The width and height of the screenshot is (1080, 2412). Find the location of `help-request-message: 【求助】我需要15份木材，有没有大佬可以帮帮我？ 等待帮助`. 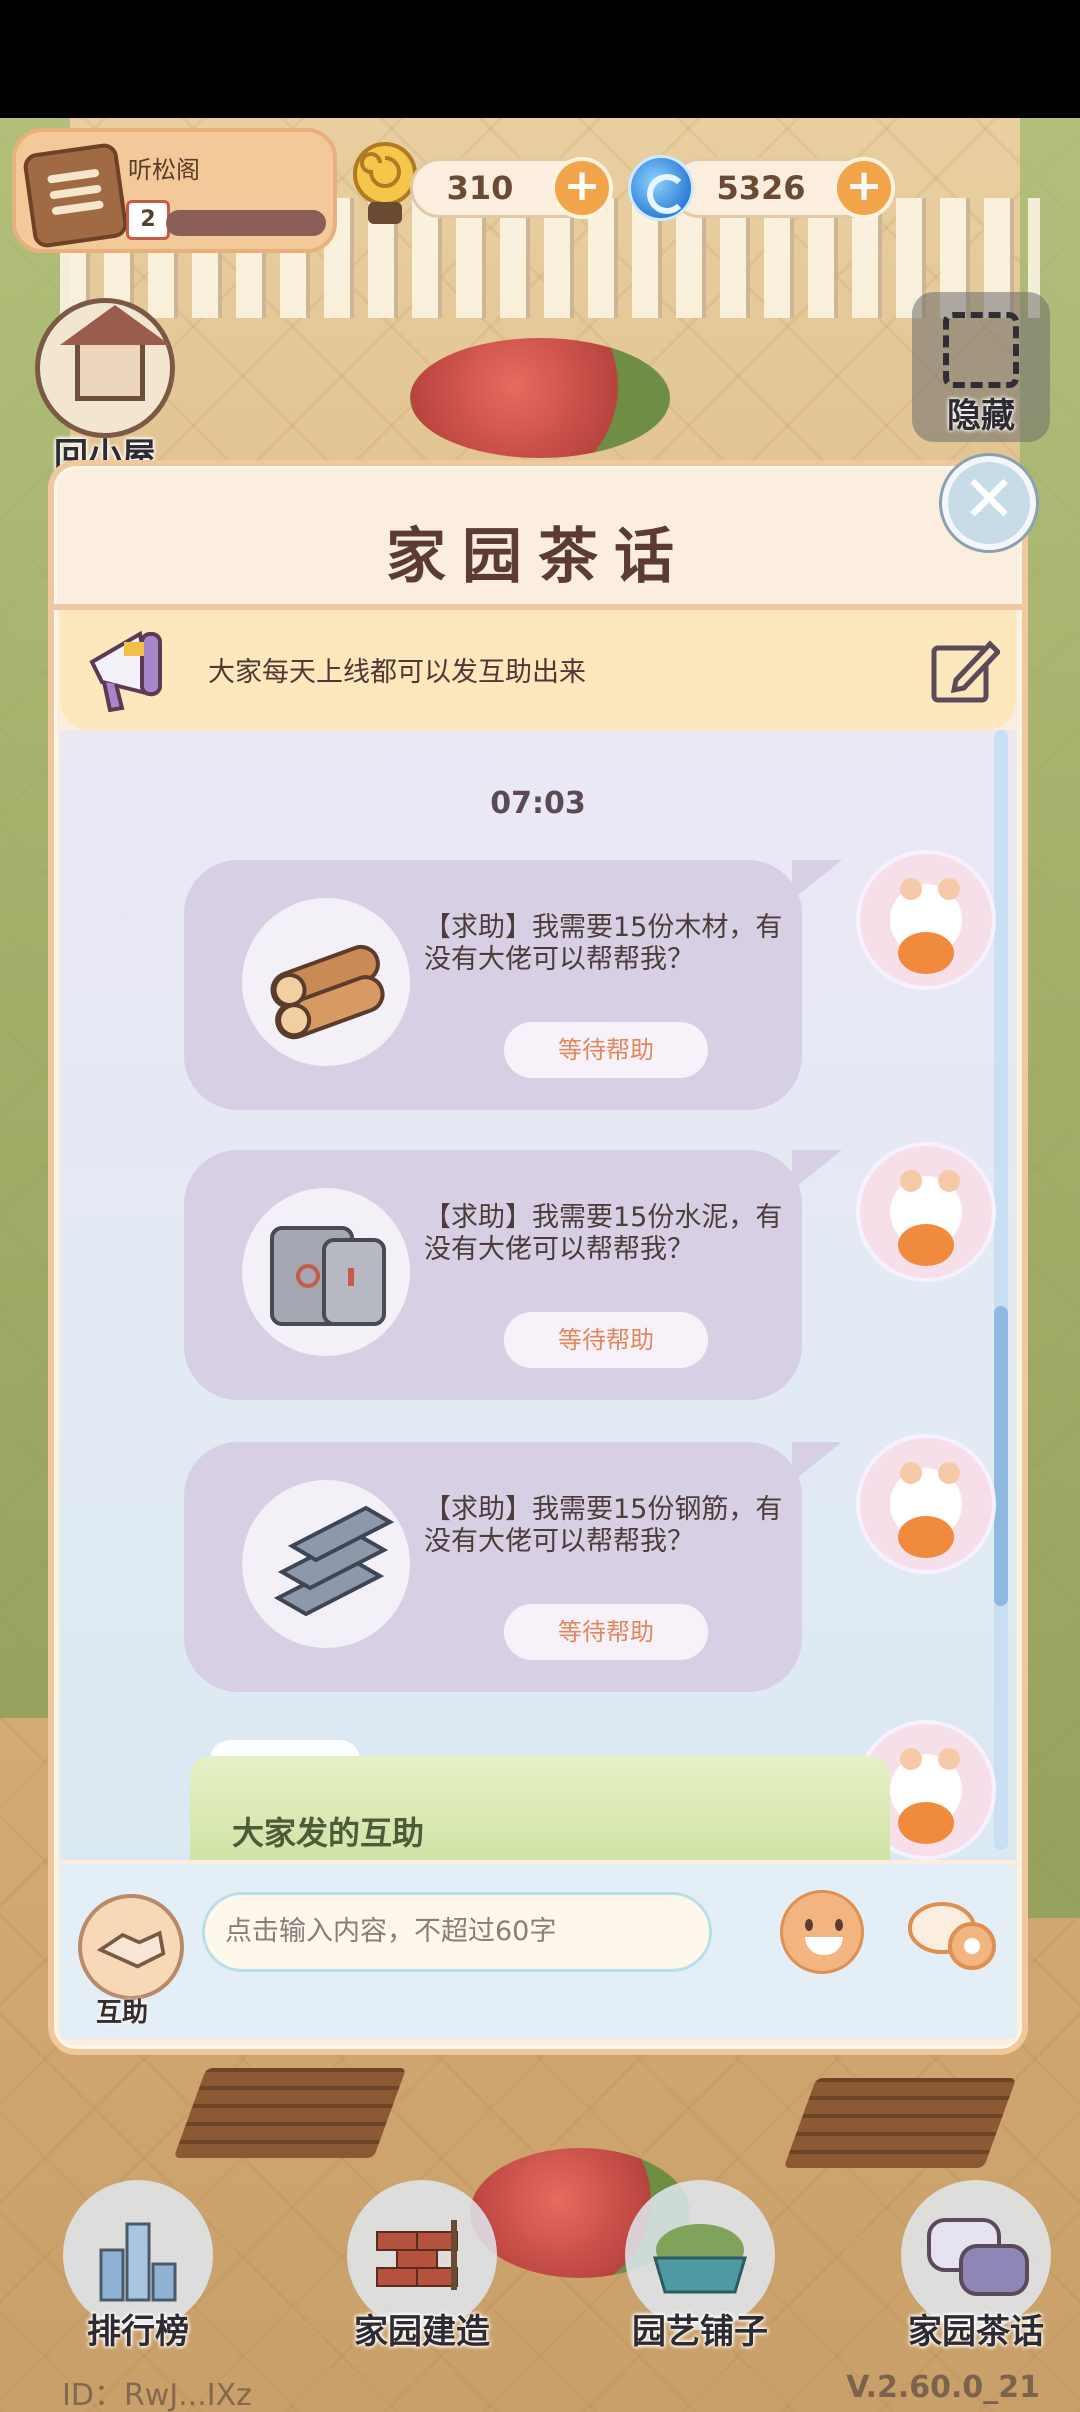

help-request-message: 【求助】我需要15份木材，有没有大佬可以帮帮我？ 等待帮助 is located at coordinates (513, 985).